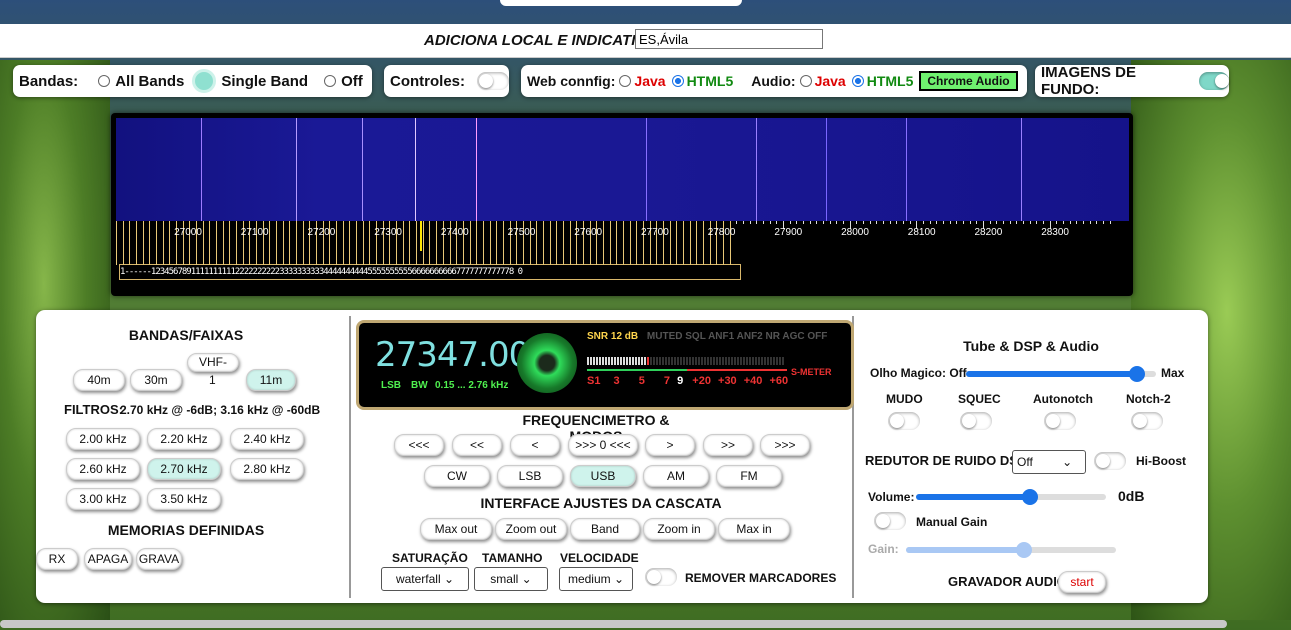 This screenshot has width=1291, height=630. What do you see at coordinates (271, 380) in the screenshot?
I see `band-11m-button: 11m` at bounding box center [271, 380].